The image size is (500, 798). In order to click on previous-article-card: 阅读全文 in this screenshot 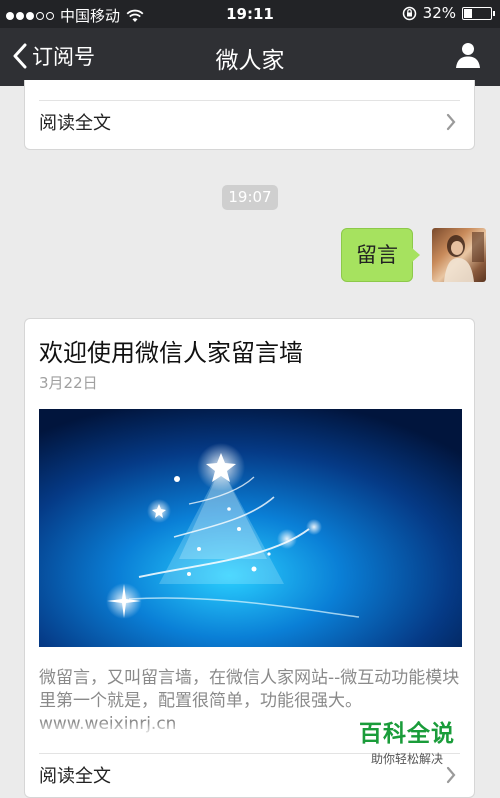, I will do `click(249, 115)`.